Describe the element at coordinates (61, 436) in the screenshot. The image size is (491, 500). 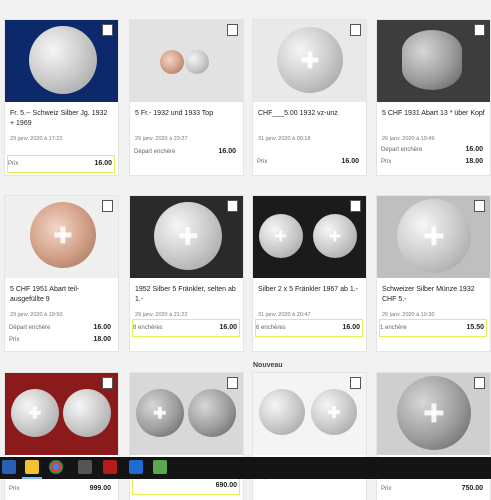
I see `listing-card: Départ enchère 699.00 Prix 999.00` at that location.